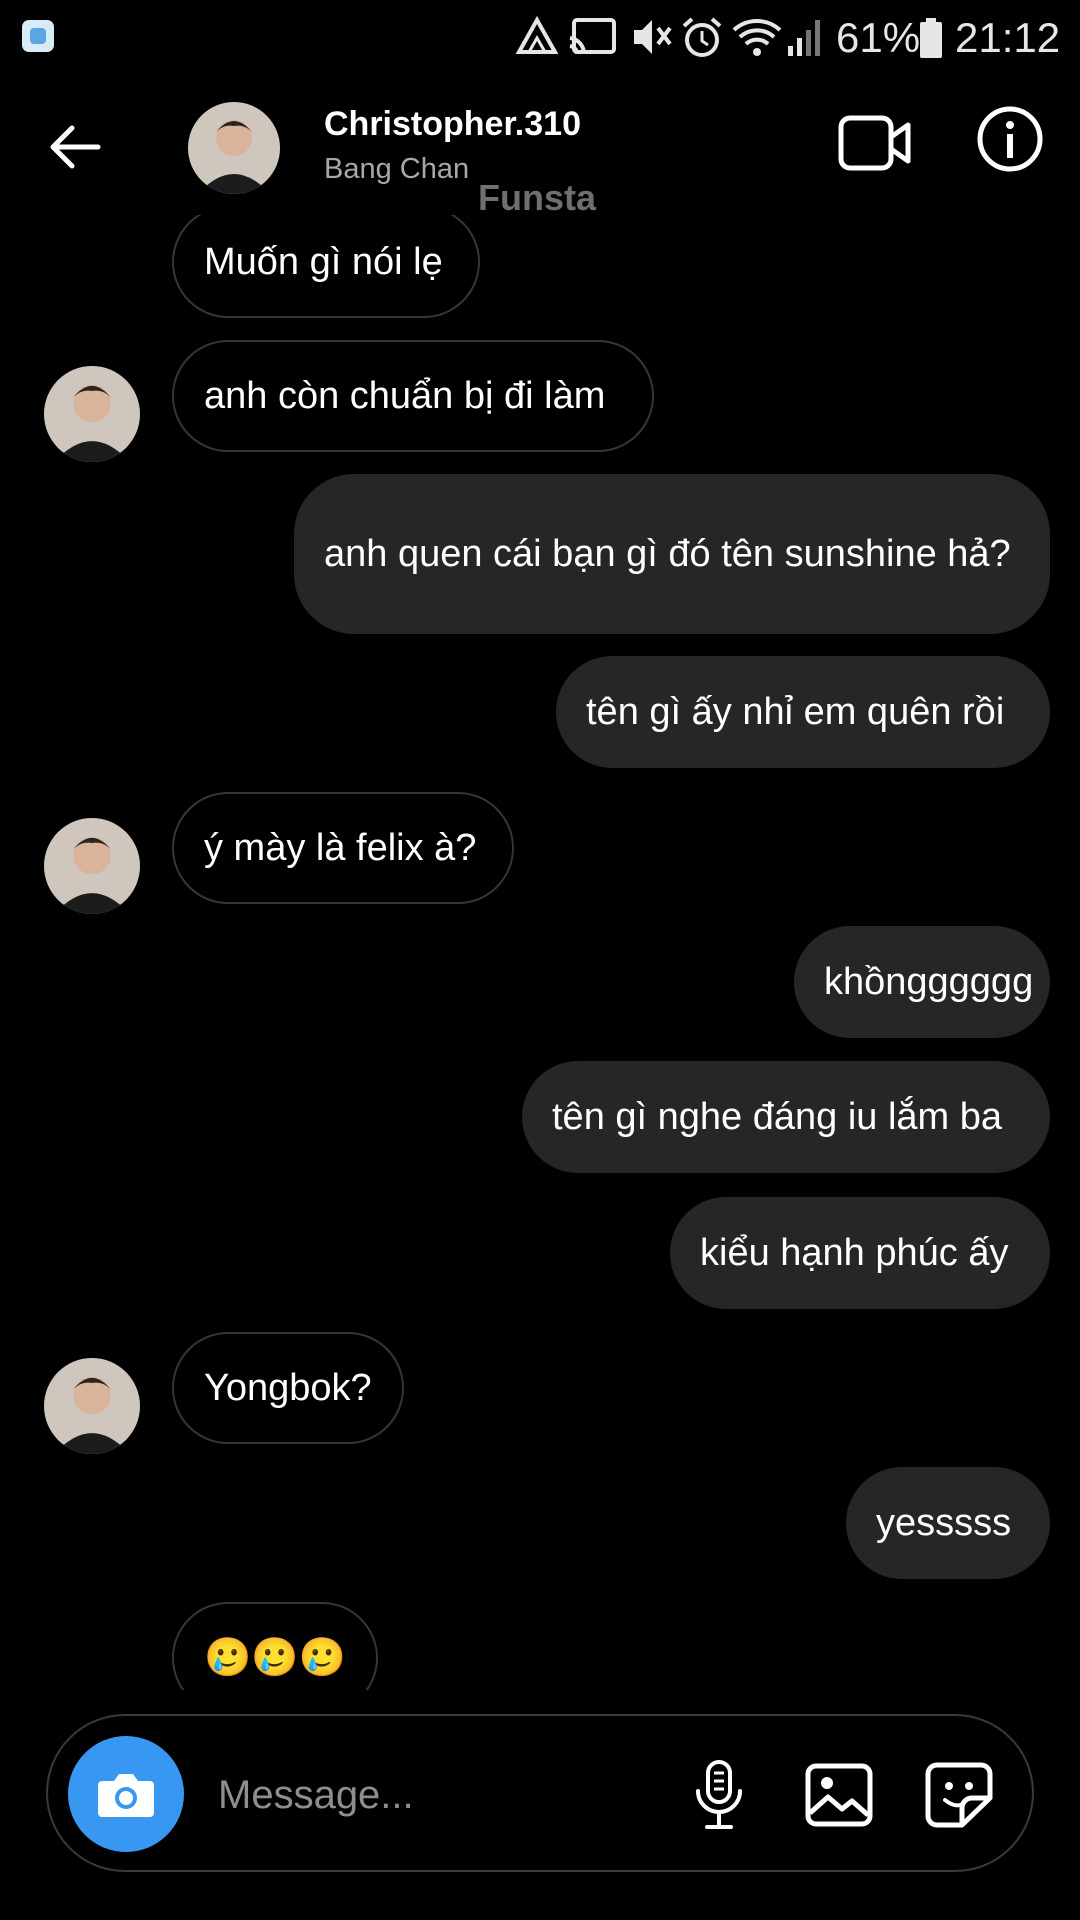 The width and height of the screenshot is (1080, 1920). Describe the element at coordinates (929, 982) in the screenshot. I see `message-text: khồngggggg` at that location.